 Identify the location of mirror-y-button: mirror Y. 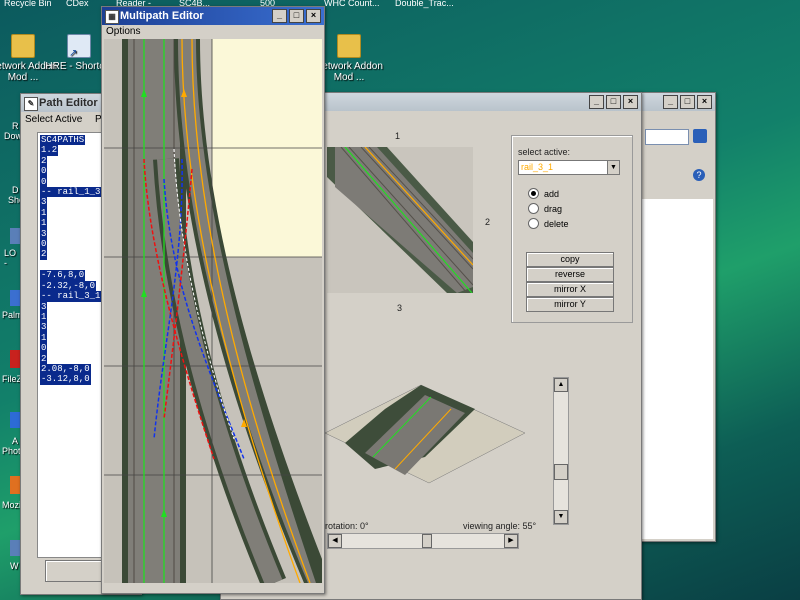
(570, 304).